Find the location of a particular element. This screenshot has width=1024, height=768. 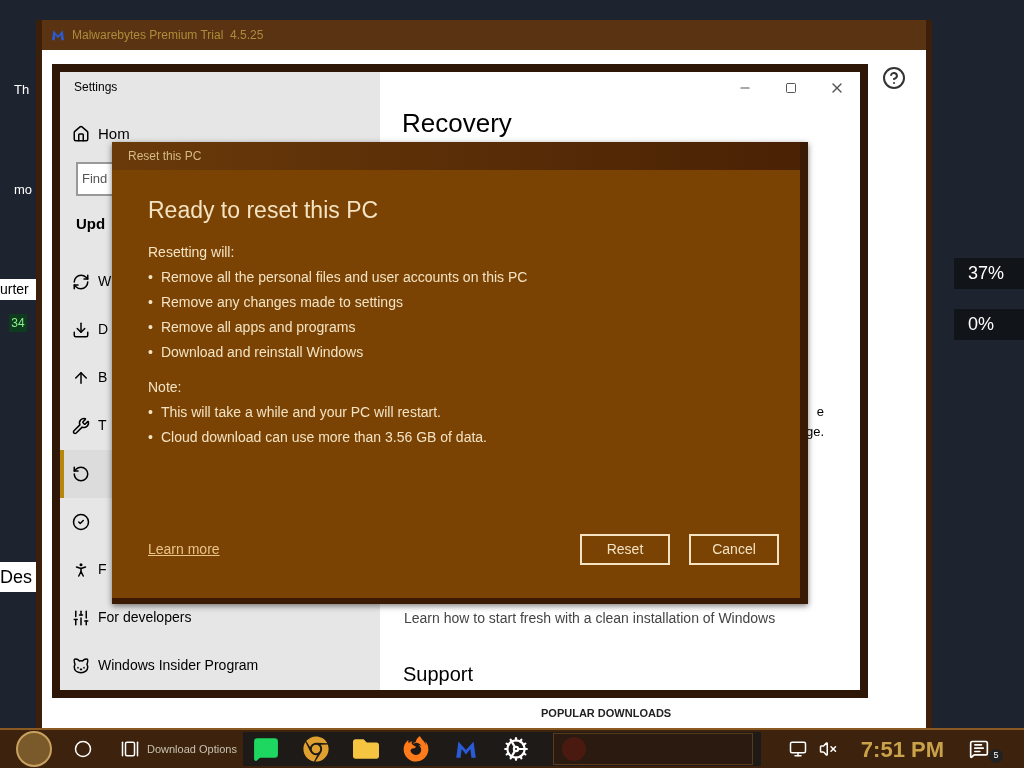

paragraph-fragment: e is located at coordinates (820, 412).